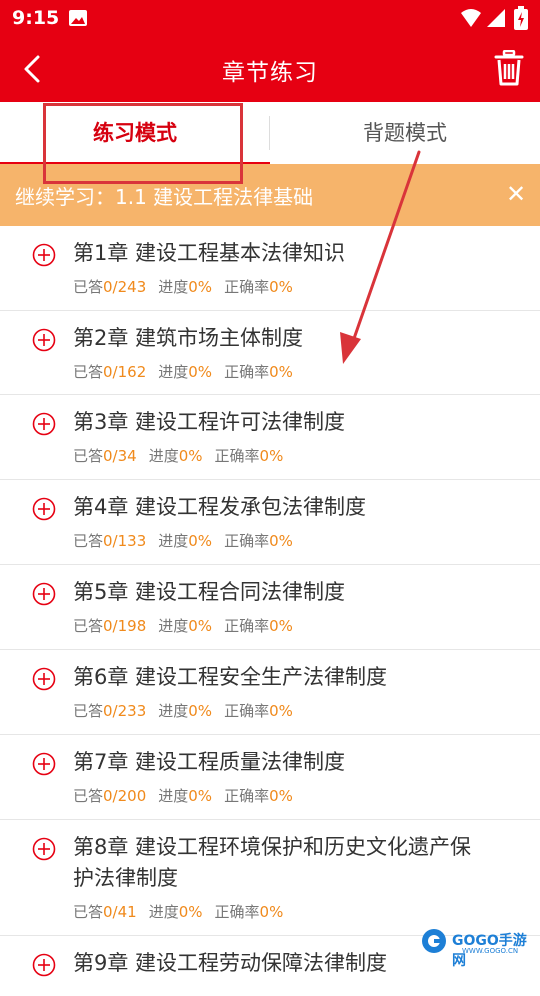 This screenshot has width=540, height=996. Describe the element at coordinates (516, 194) in the screenshot. I see `close-icon: ✕` at that location.